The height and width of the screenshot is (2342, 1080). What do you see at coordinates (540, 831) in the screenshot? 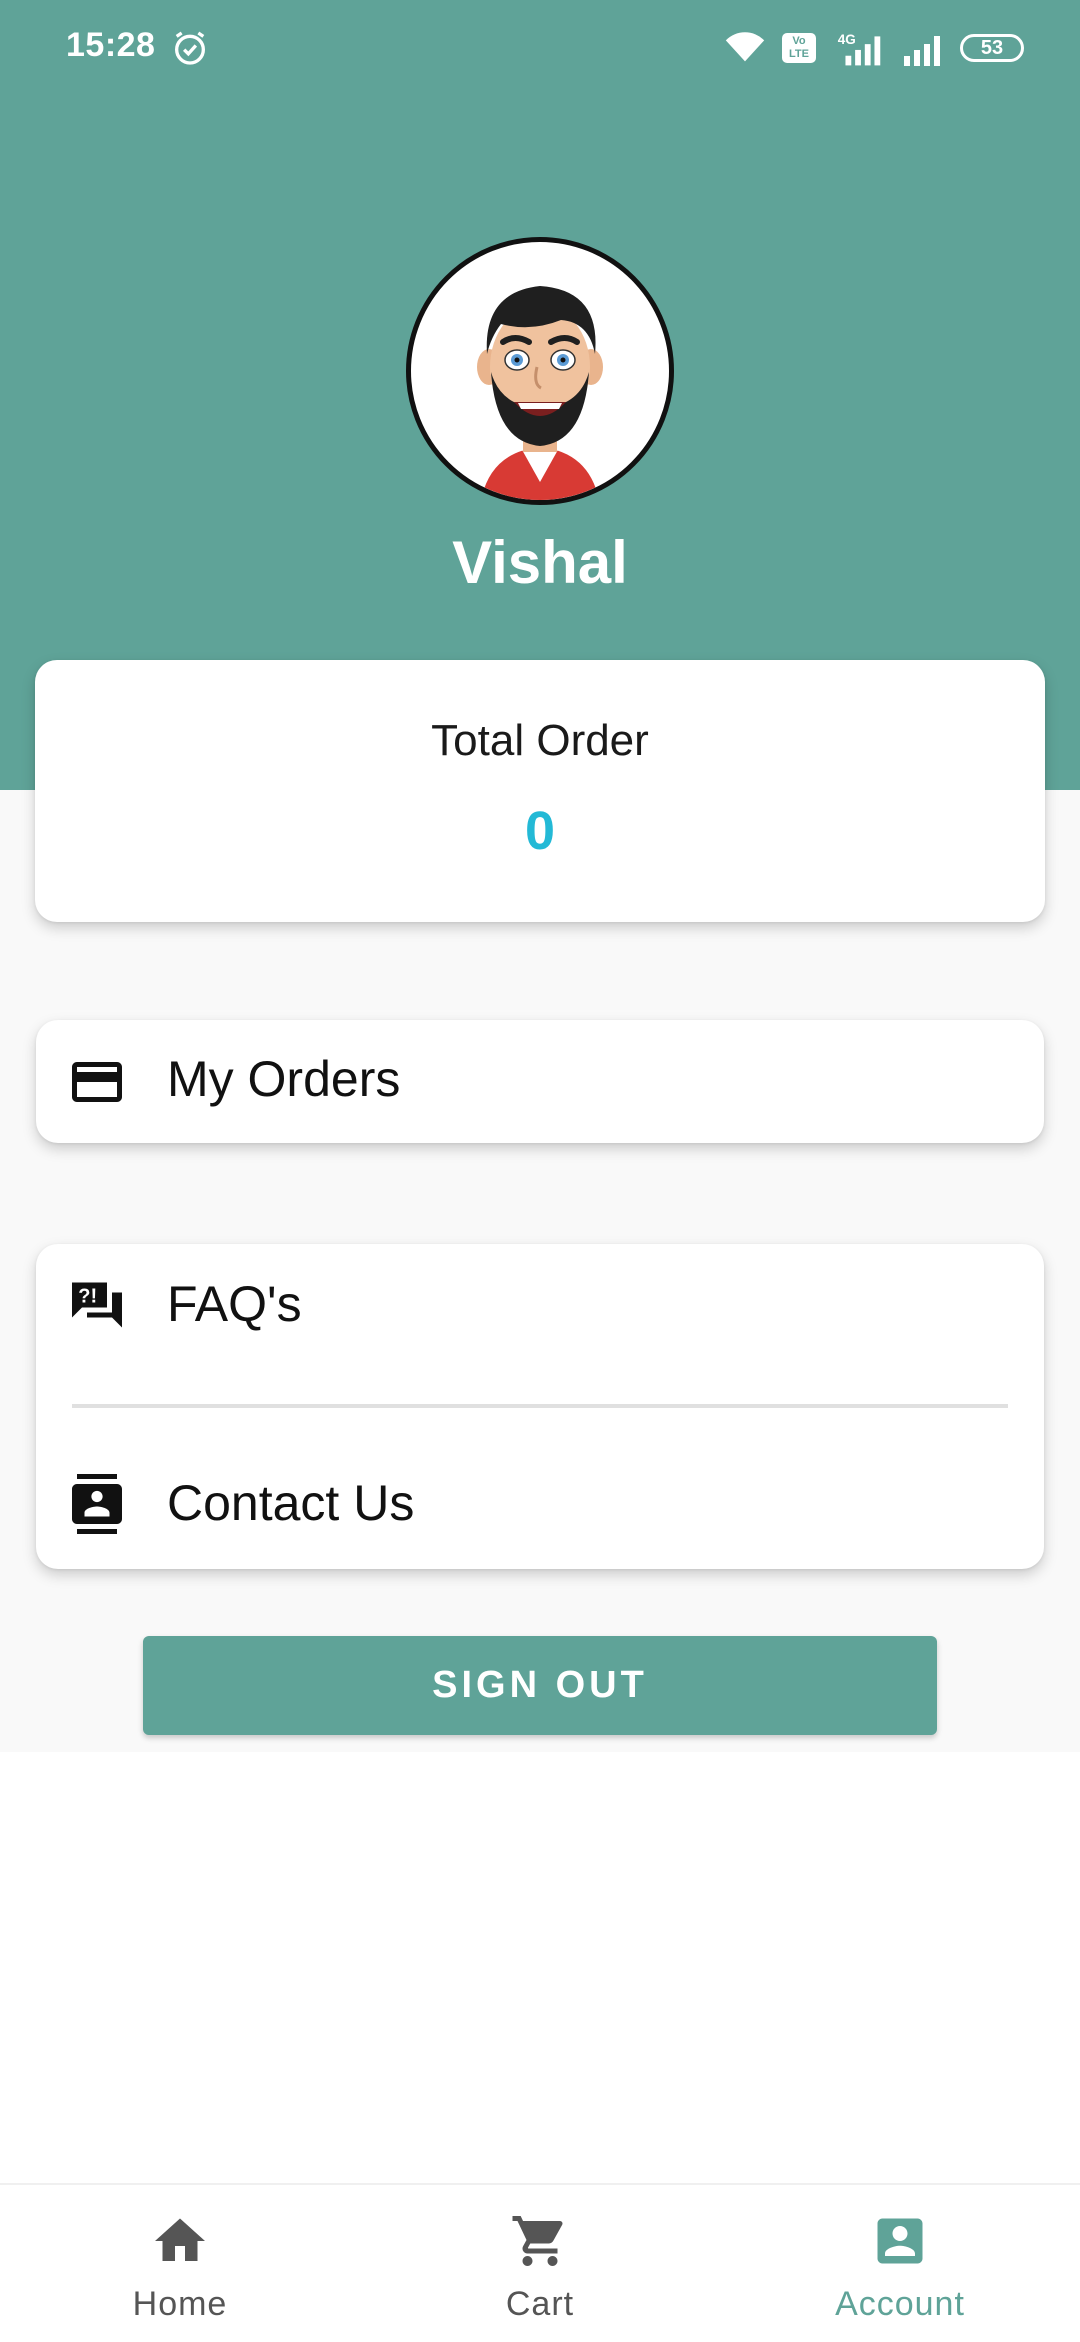
I see `total-order-count: 0` at bounding box center [540, 831].